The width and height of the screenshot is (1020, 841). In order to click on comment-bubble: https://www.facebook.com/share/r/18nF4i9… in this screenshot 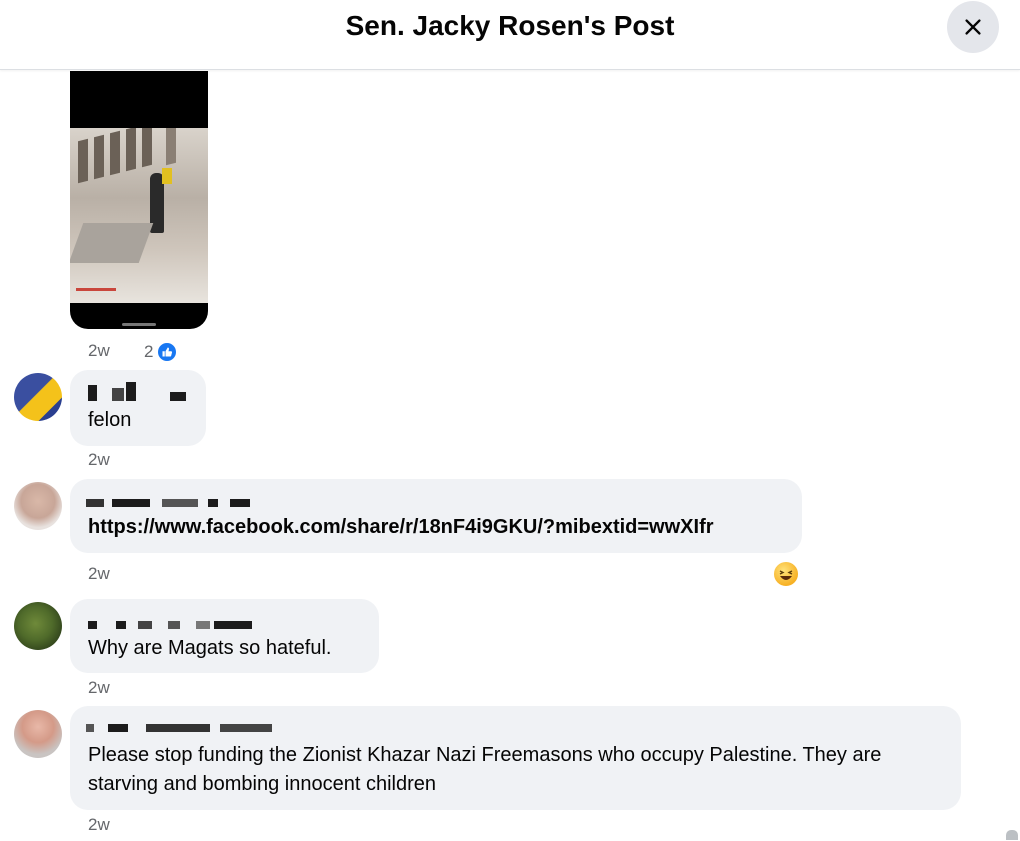, I will do `click(436, 516)`.